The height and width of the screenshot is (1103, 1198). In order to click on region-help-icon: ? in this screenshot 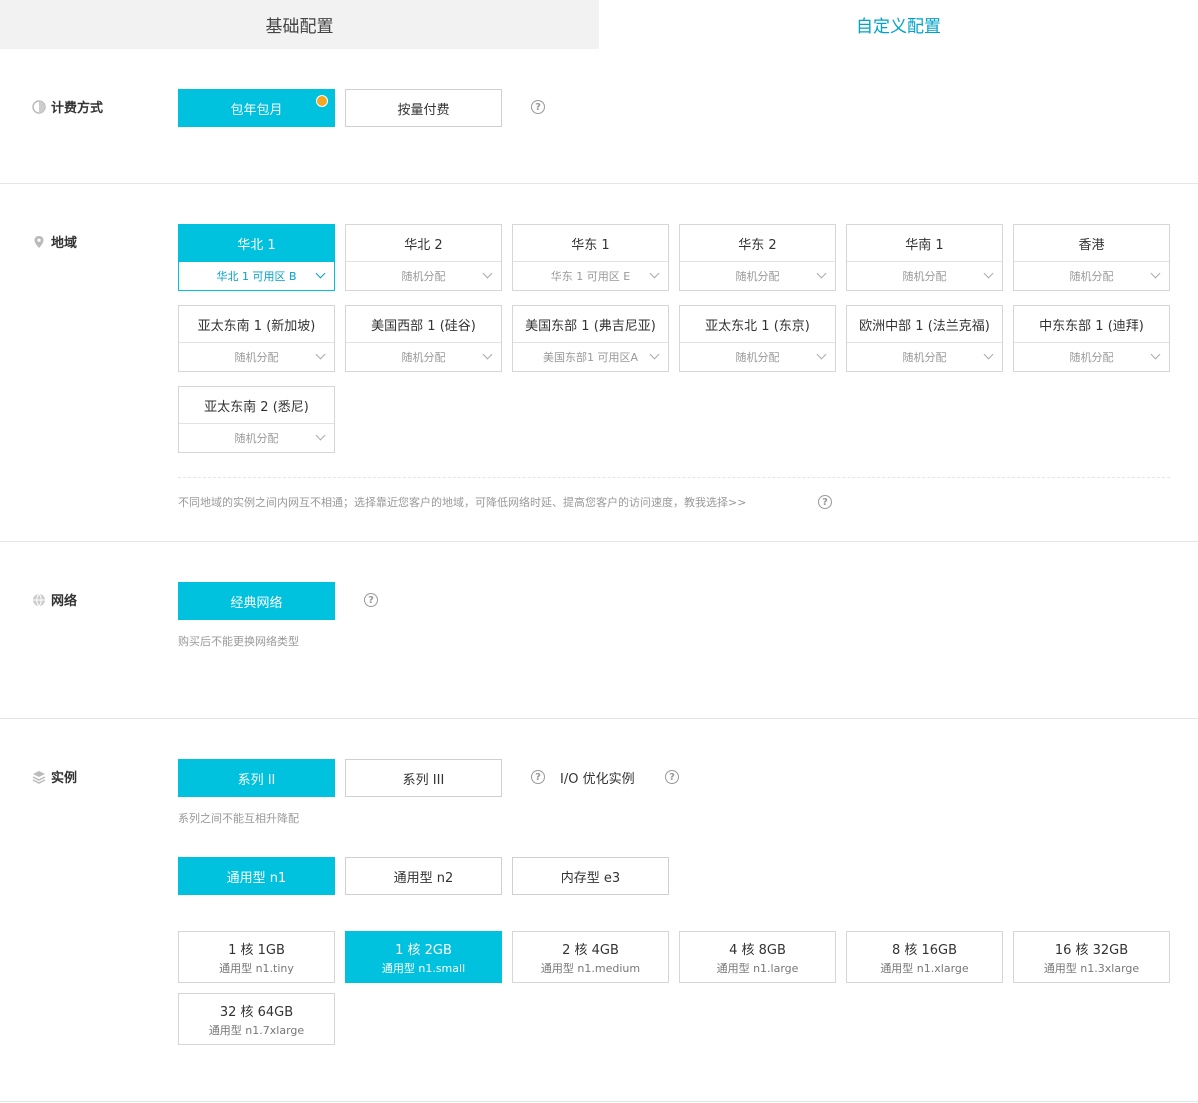, I will do `click(825, 502)`.